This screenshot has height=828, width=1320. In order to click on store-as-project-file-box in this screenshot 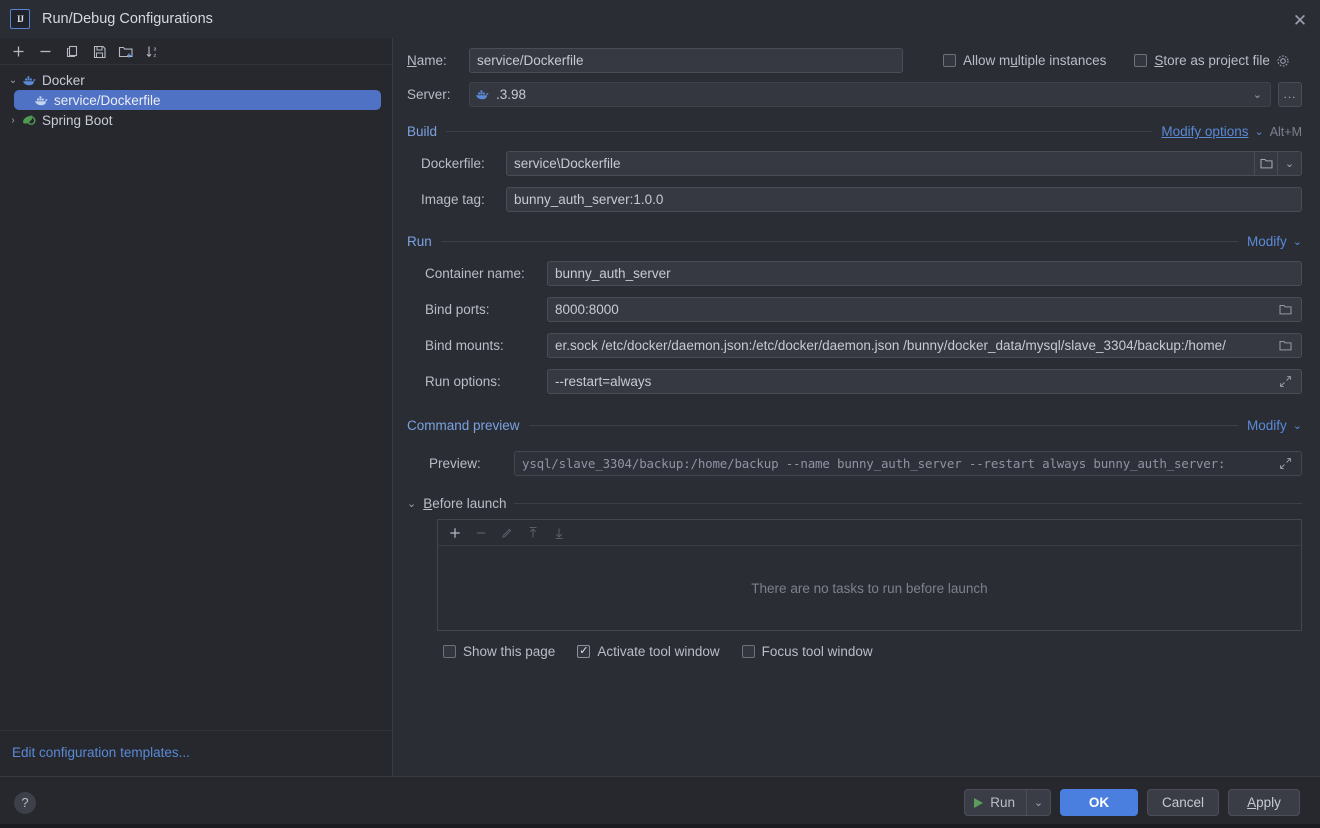, I will do `click(1141, 60)`.